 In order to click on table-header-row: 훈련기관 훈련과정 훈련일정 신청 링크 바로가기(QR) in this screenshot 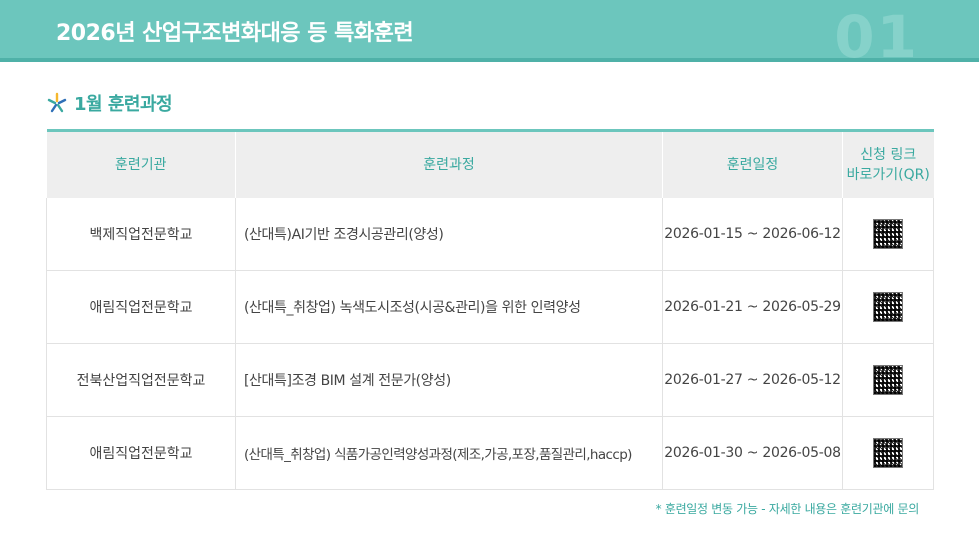, I will do `click(490, 164)`.